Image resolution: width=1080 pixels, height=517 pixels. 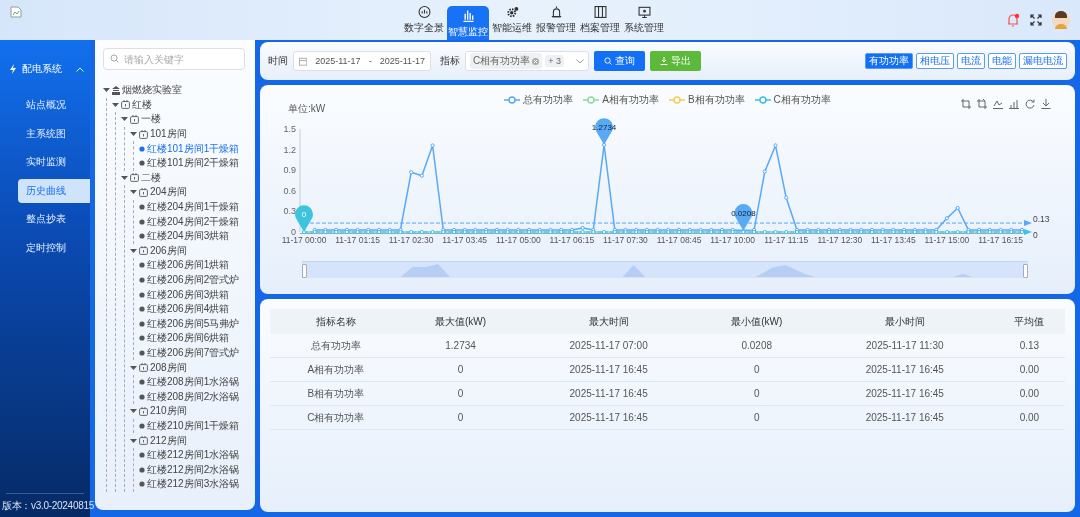 I want to click on start-date: 2025-11-17, so click(x=338, y=61).